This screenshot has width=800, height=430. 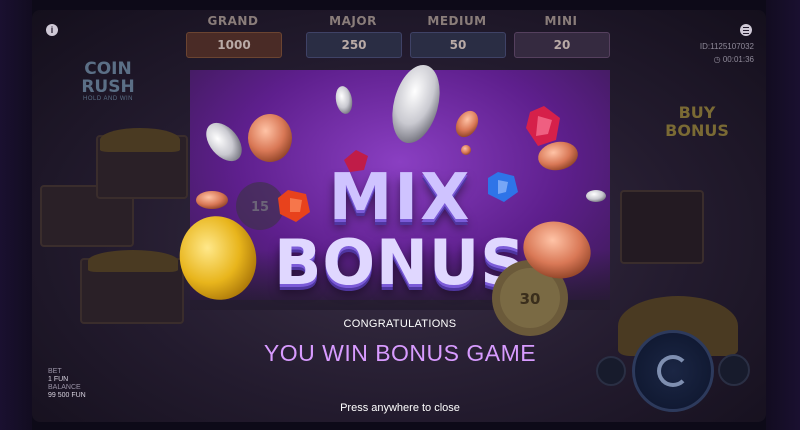 I want to click on reel-value: 15, so click(x=260, y=207).